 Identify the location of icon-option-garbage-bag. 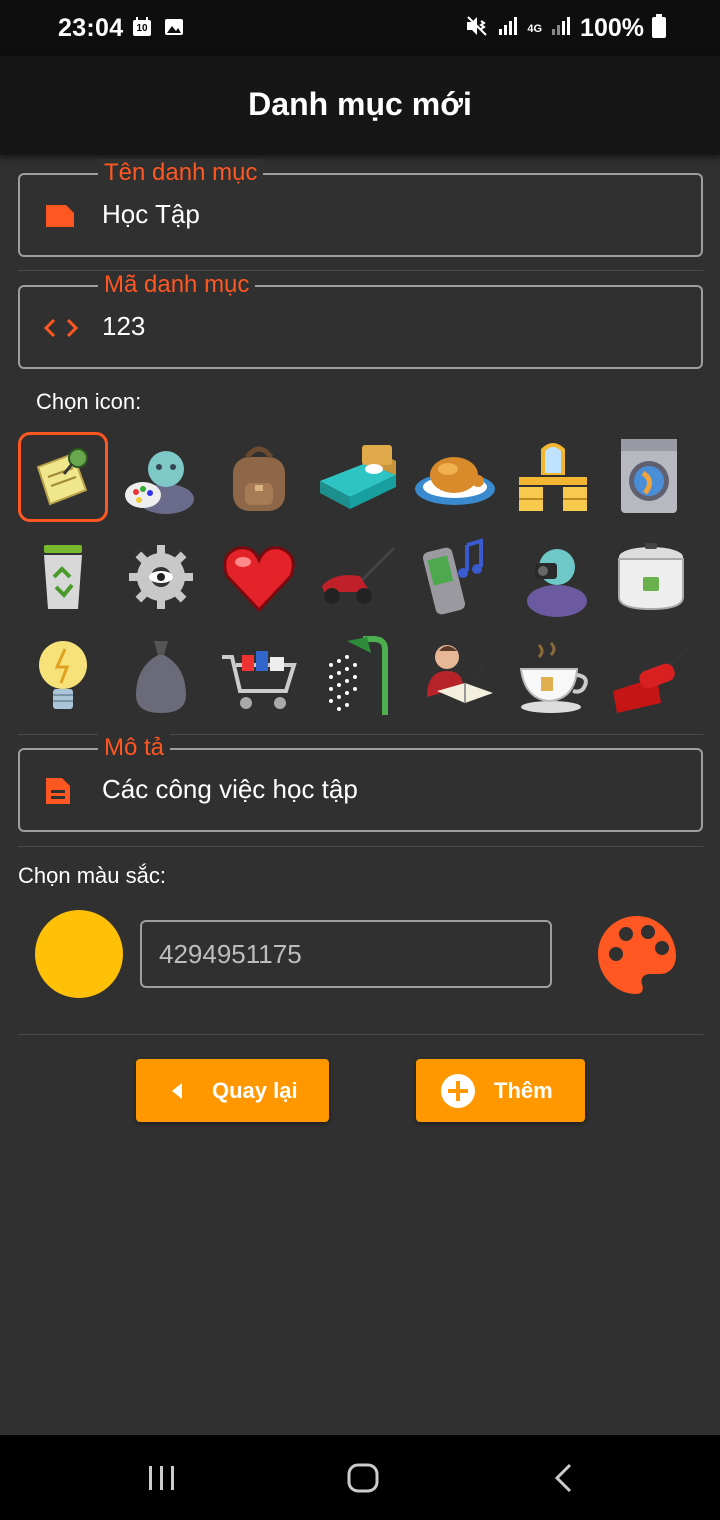
(161, 677).